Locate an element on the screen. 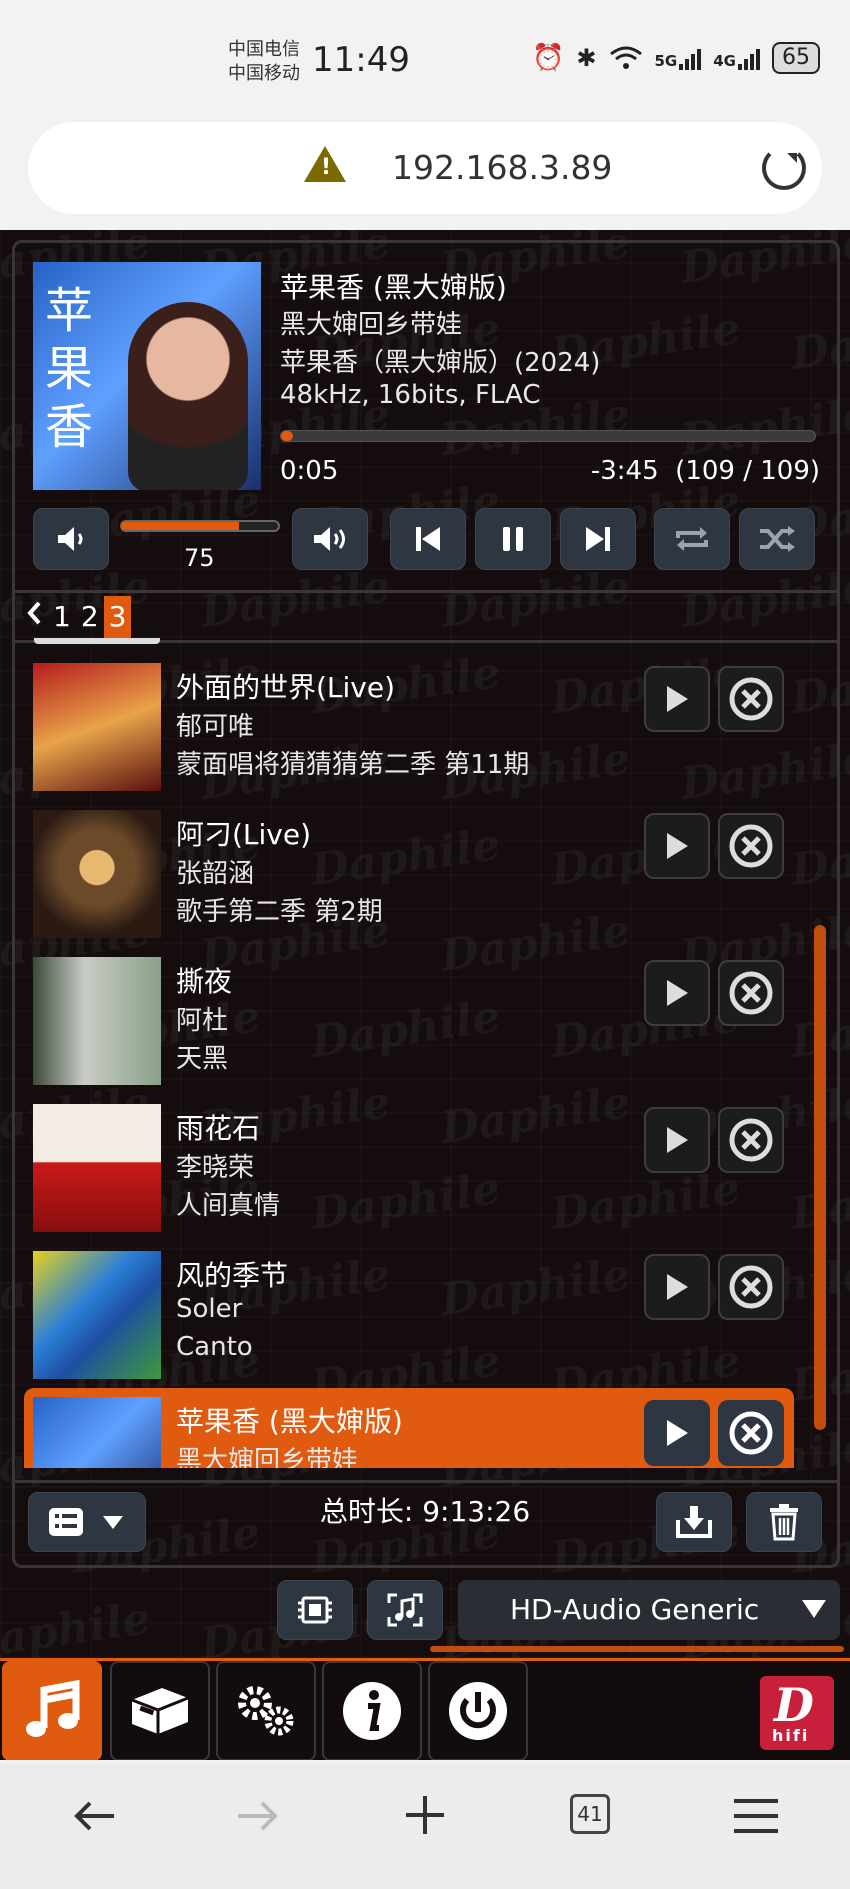  track-album: 蒙面唱将猜猜猜第二季 第11期 is located at coordinates (353, 765).